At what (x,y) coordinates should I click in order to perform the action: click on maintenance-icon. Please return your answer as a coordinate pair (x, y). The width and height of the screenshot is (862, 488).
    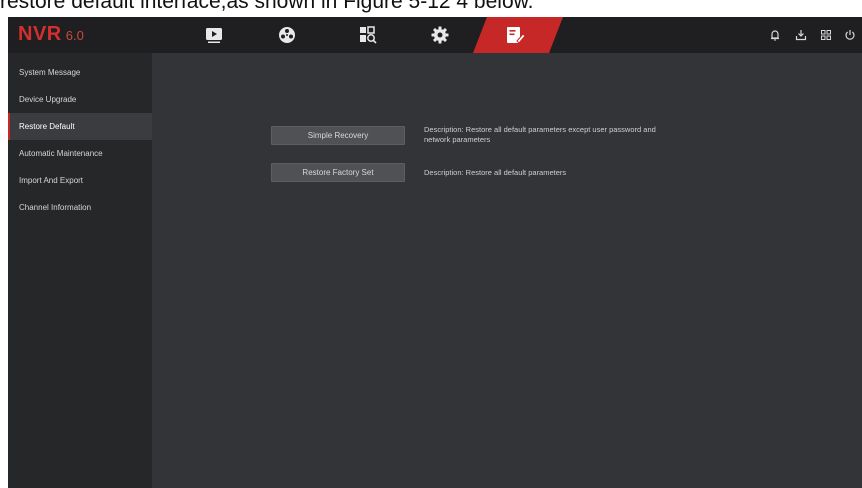
    Looking at the image, I should click on (516, 35).